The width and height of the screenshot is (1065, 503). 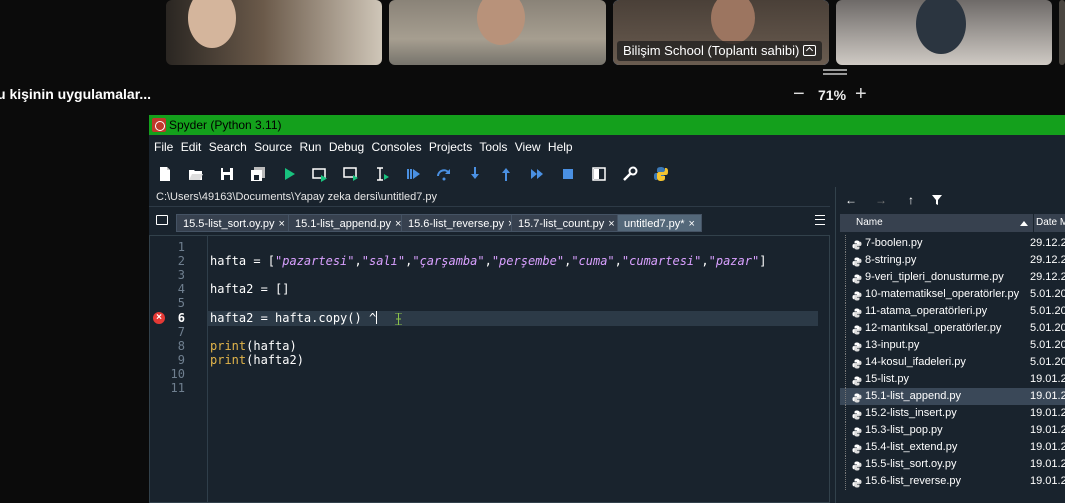 I want to click on menu-projects: Projects, so click(x=450, y=147).